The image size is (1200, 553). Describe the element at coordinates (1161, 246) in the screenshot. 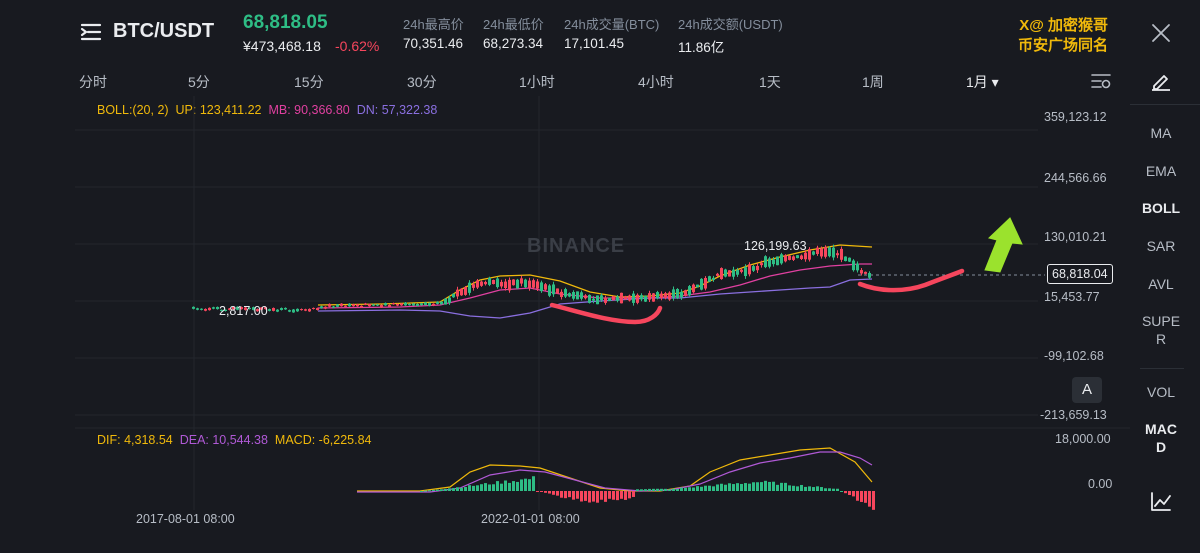

I see `indicator-sar: SAR` at that location.